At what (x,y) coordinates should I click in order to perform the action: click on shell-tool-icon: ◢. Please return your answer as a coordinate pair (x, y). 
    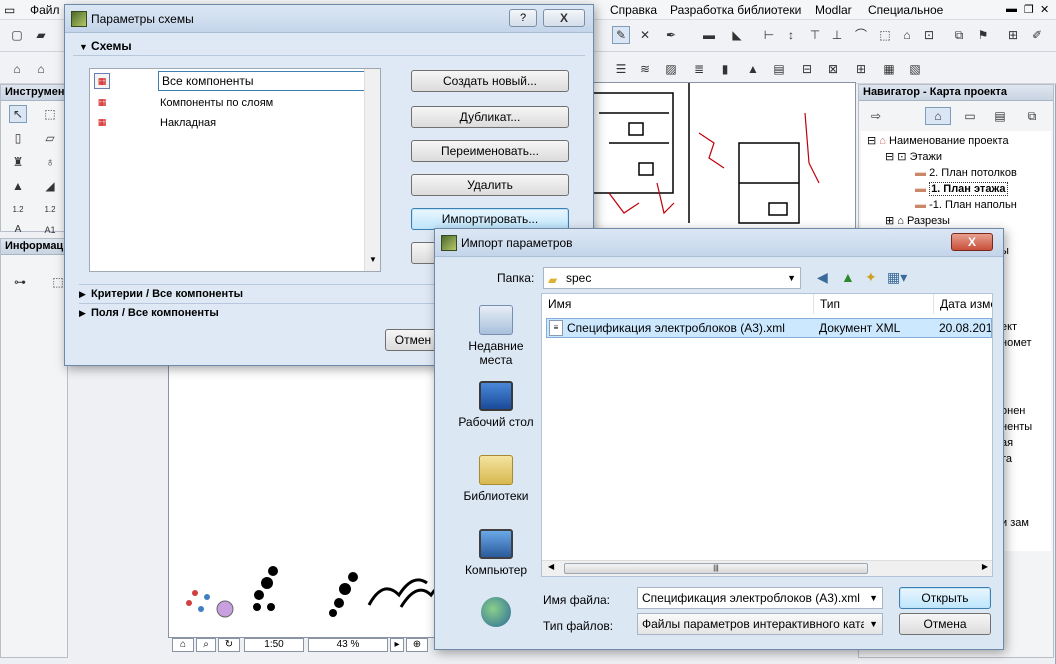
    Looking at the image, I should click on (50, 186).